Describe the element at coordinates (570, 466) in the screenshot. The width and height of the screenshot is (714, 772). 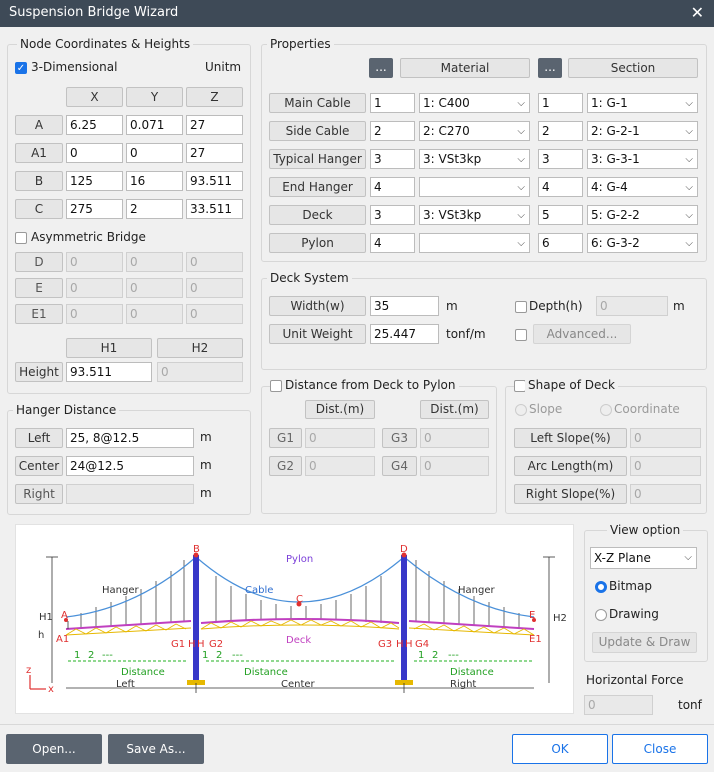
I see `arc-length-button: Arc Length(m)` at that location.